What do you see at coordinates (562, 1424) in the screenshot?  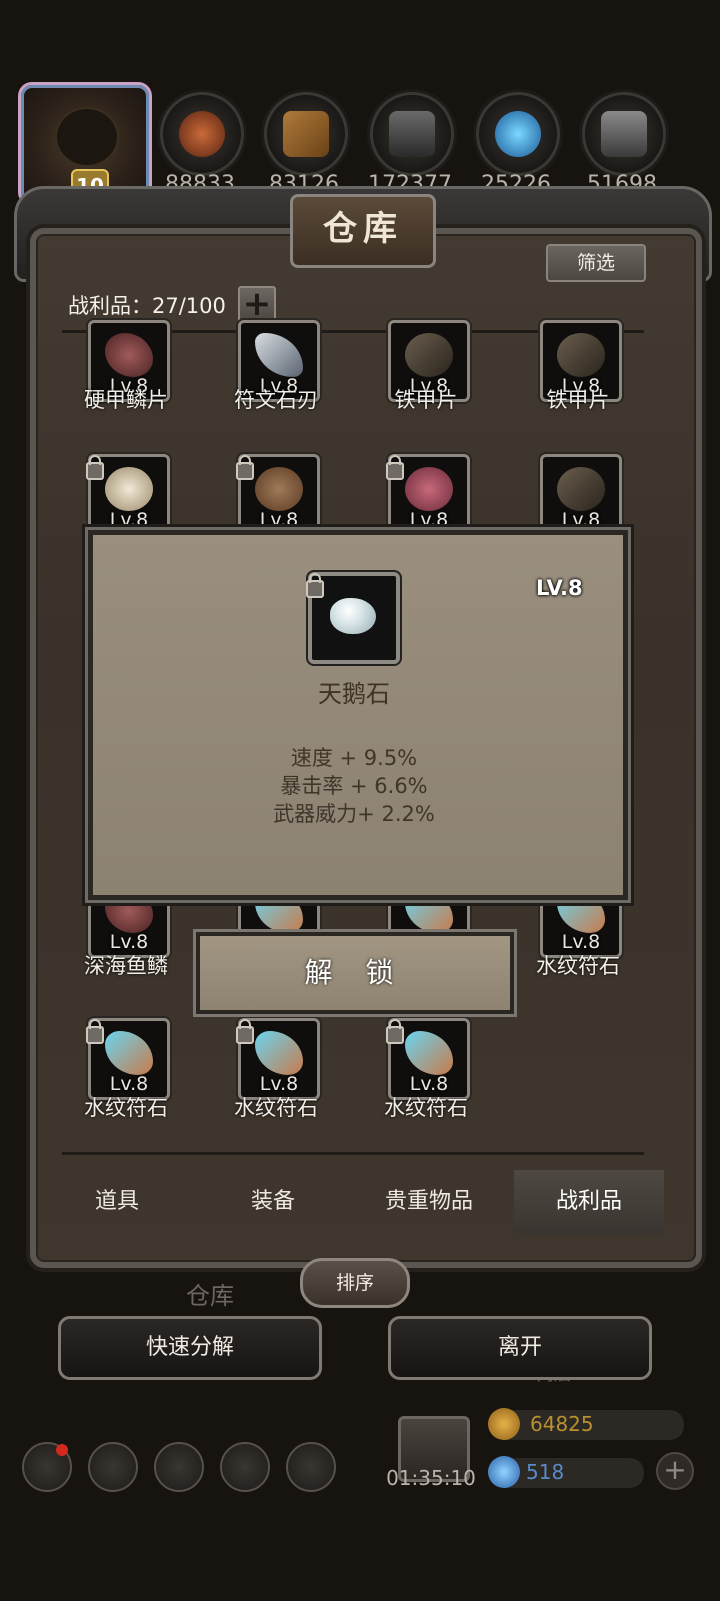 I see `gold-amount: 64825` at bounding box center [562, 1424].